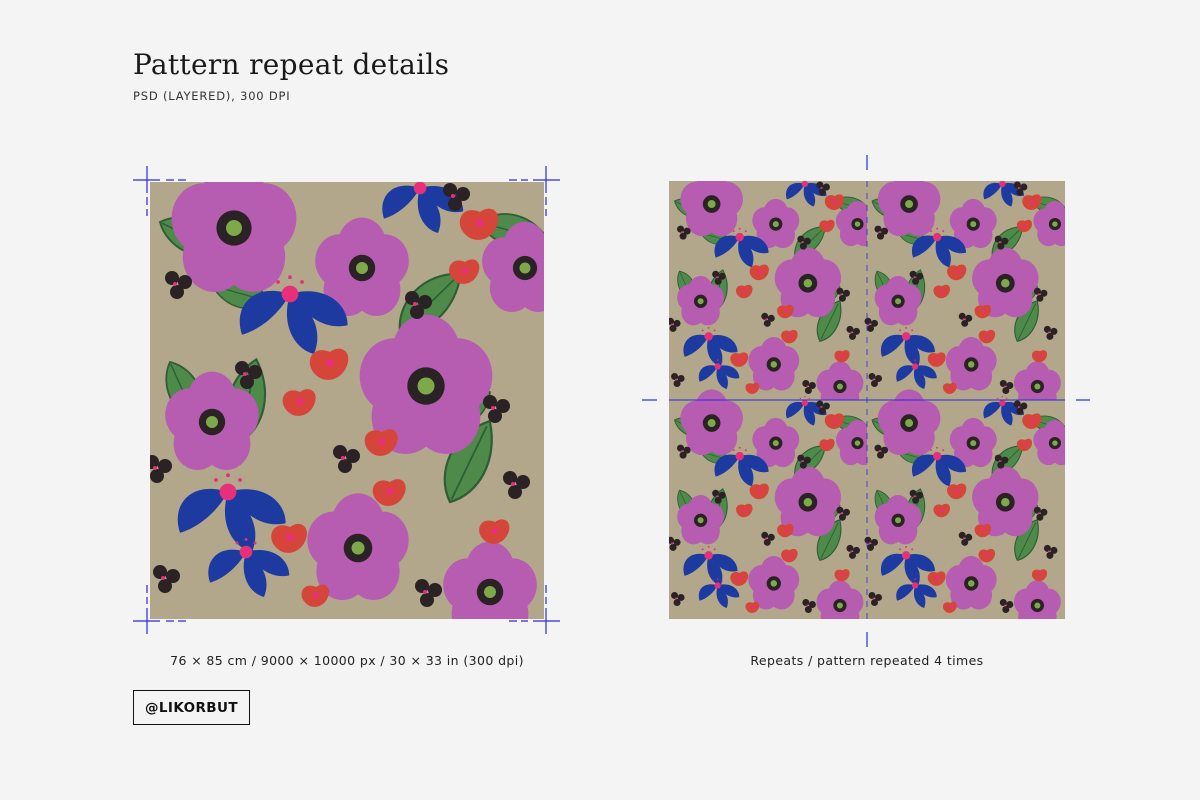 Image resolution: width=1200 pixels, height=800 pixels. What do you see at coordinates (291, 64) in the screenshot?
I see `page-title: Pattern repeat details` at bounding box center [291, 64].